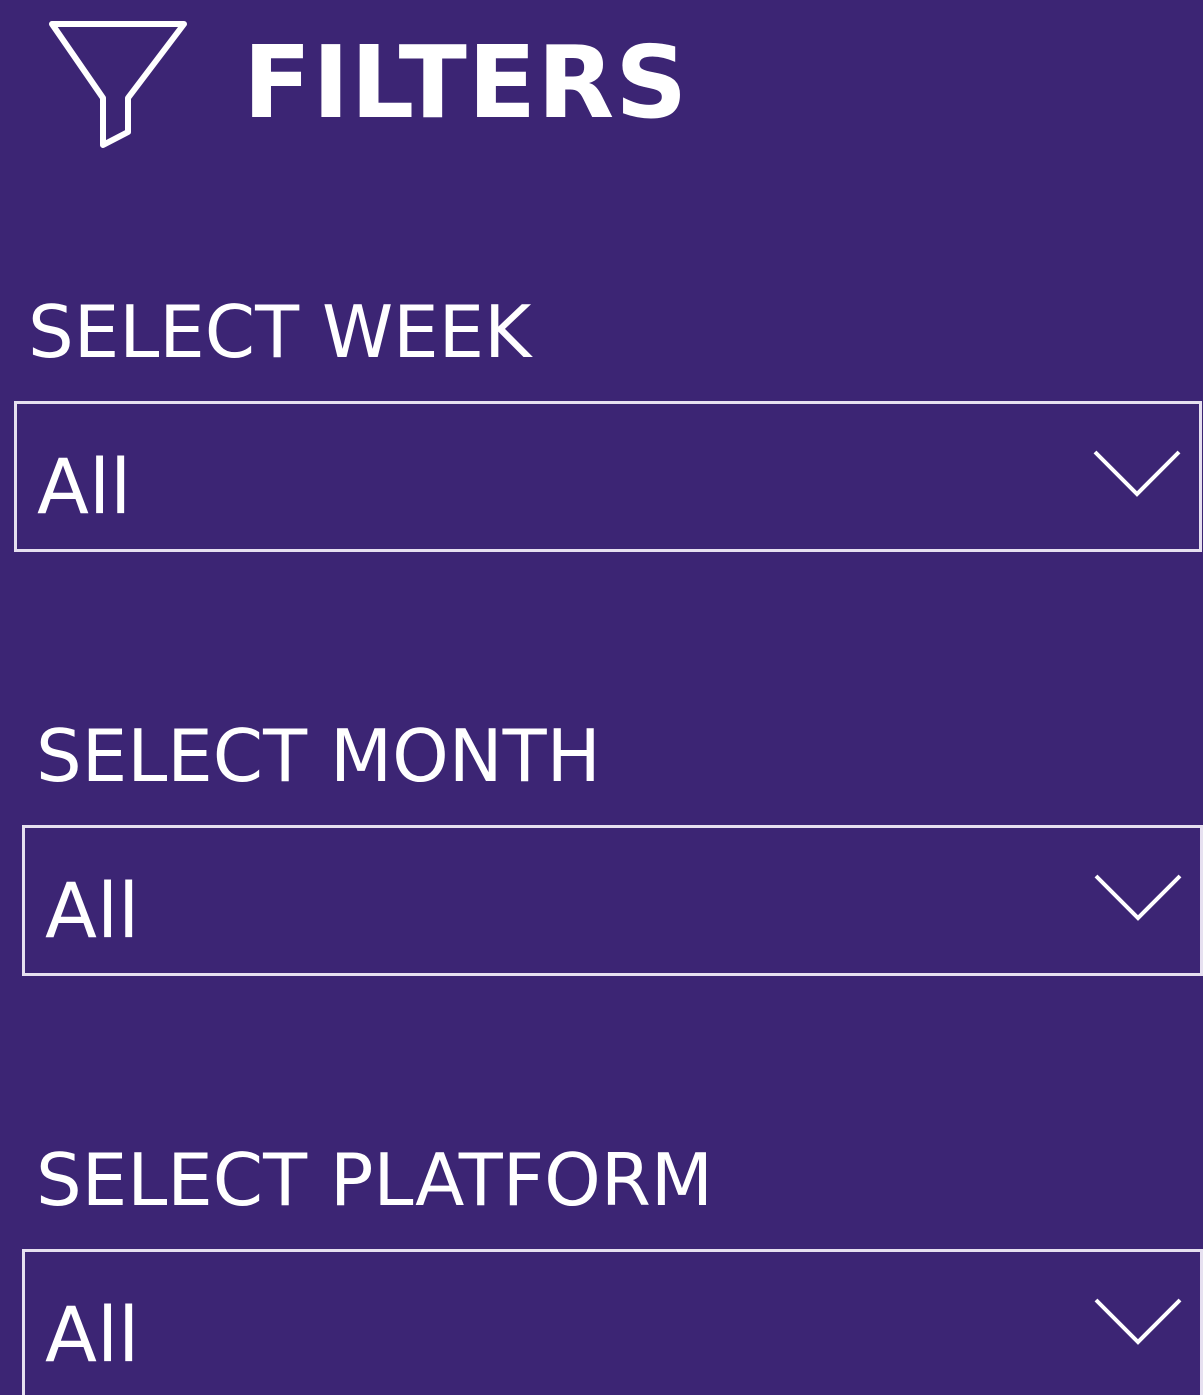 Image resolution: width=1203 pixels, height=1395 pixels. What do you see at coordinates (92, 910) in the screenshot?
I see `month-dropdown-value: All` at bounding box center [92, 910].